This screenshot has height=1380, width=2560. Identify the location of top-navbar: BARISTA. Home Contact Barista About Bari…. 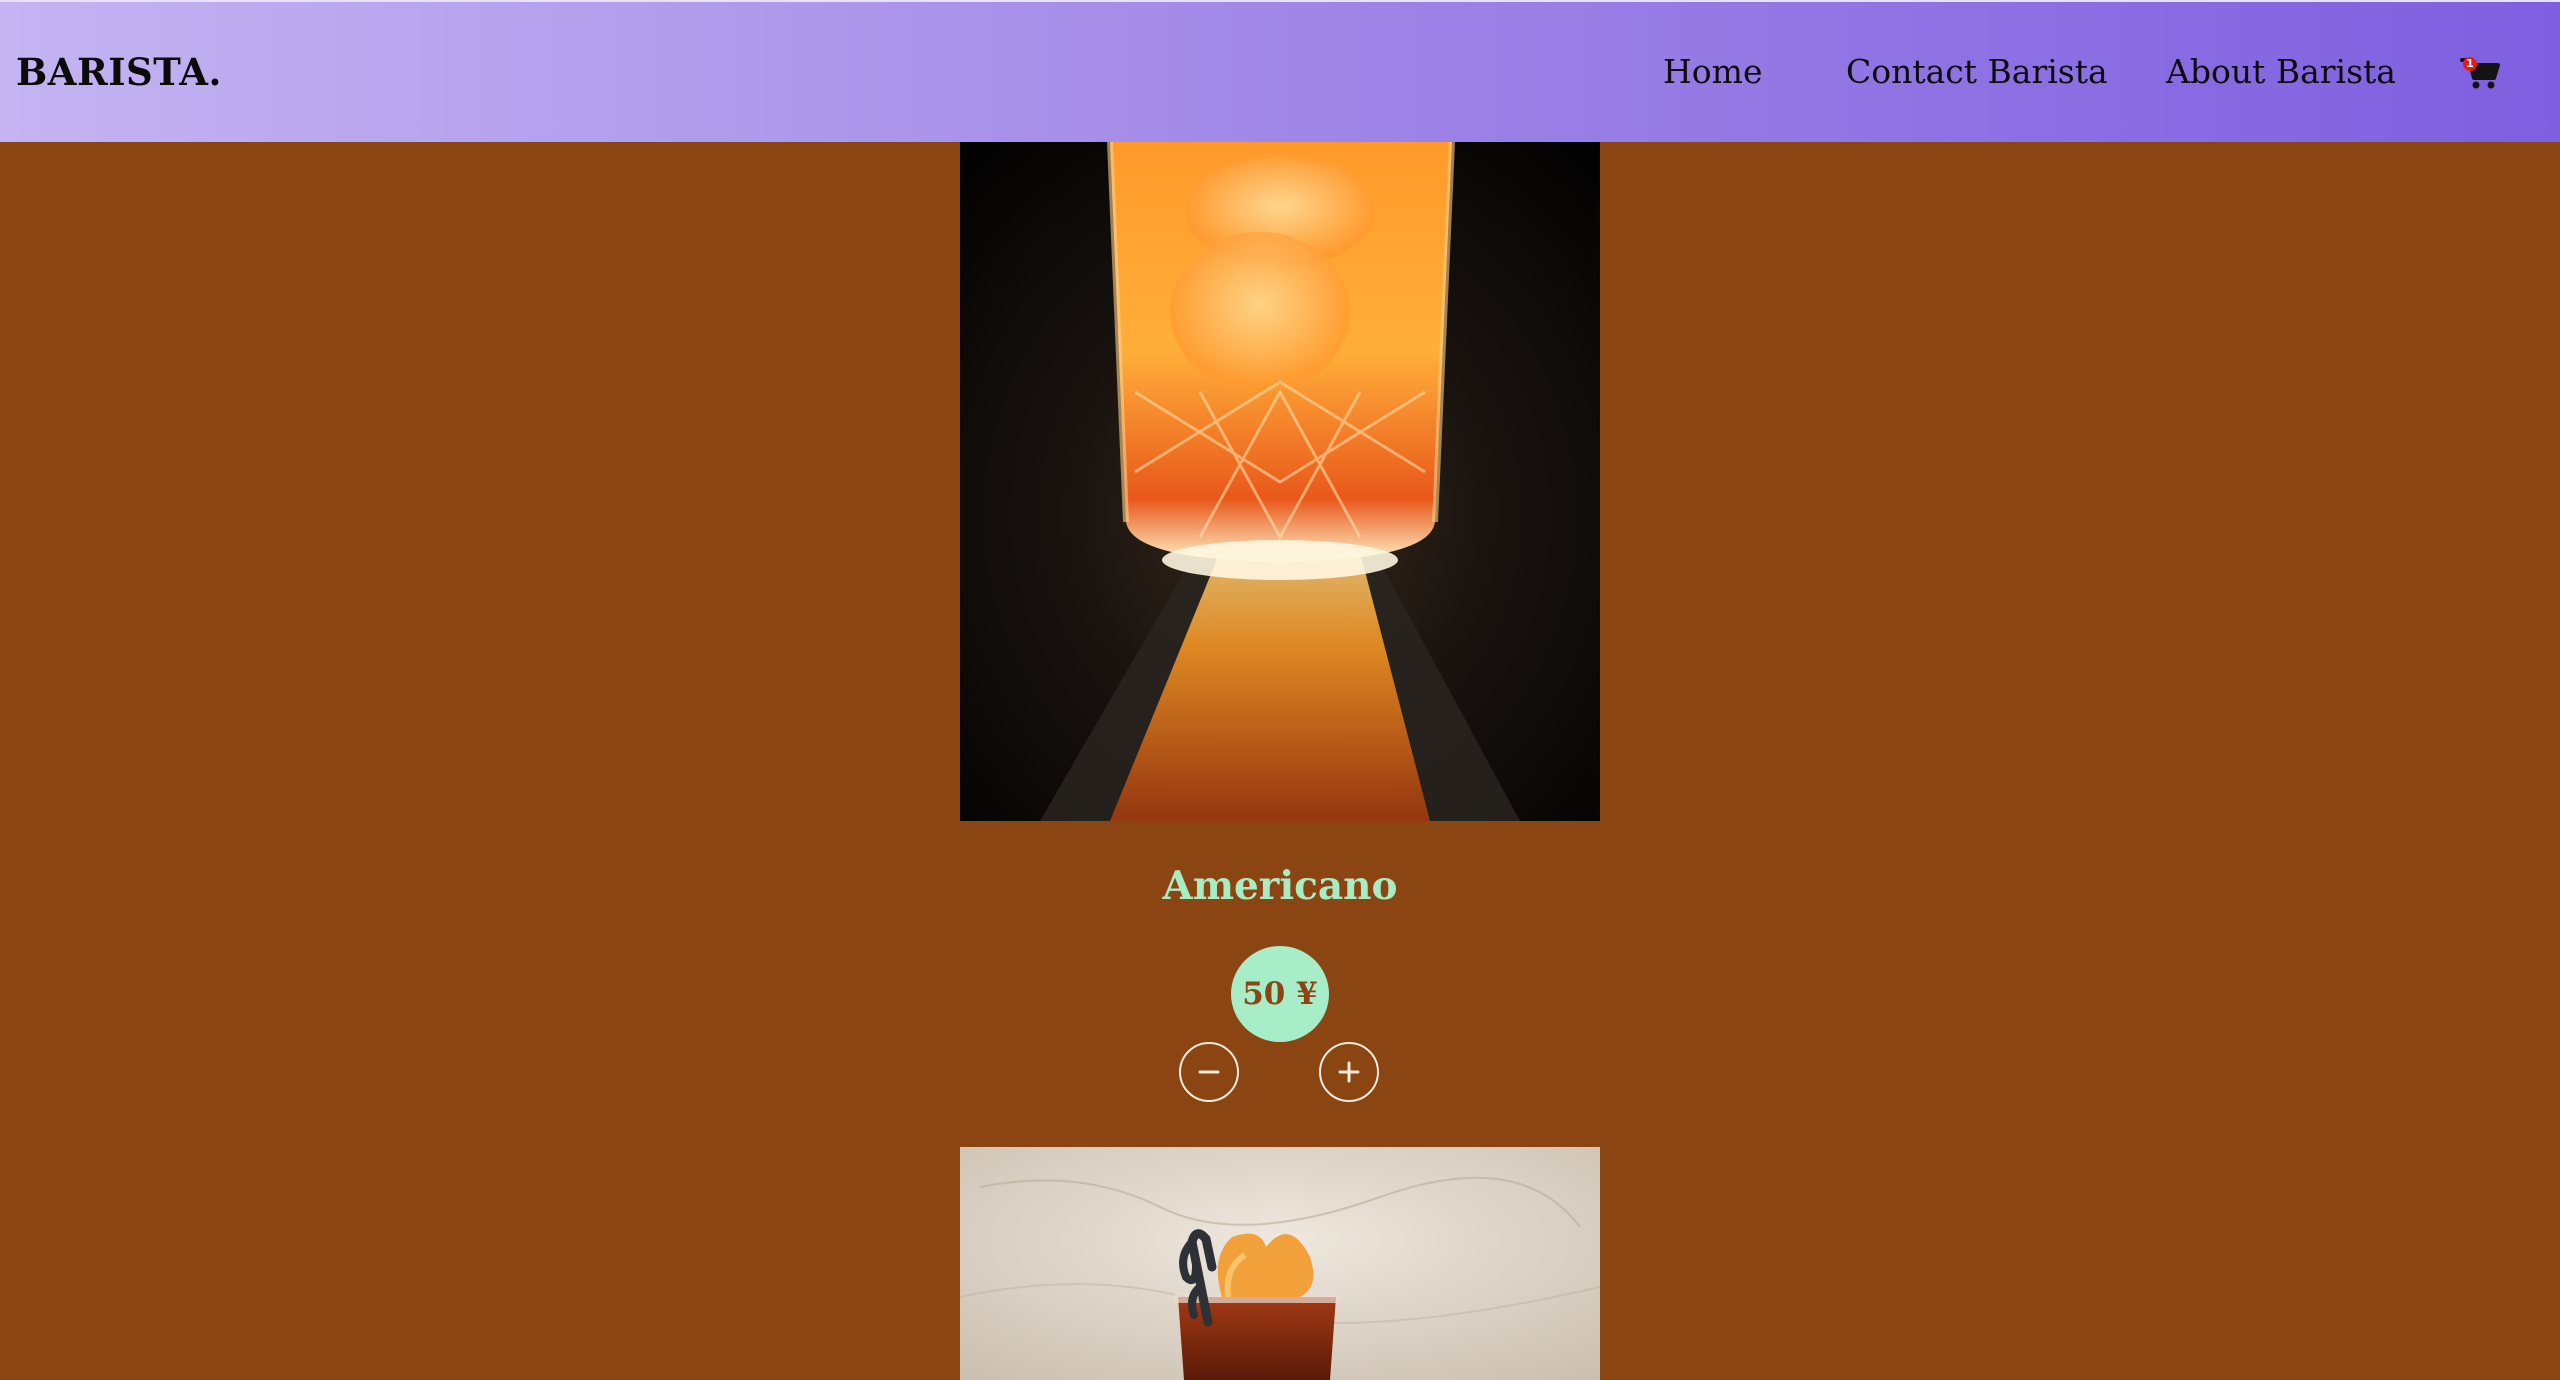
(1280, 71).